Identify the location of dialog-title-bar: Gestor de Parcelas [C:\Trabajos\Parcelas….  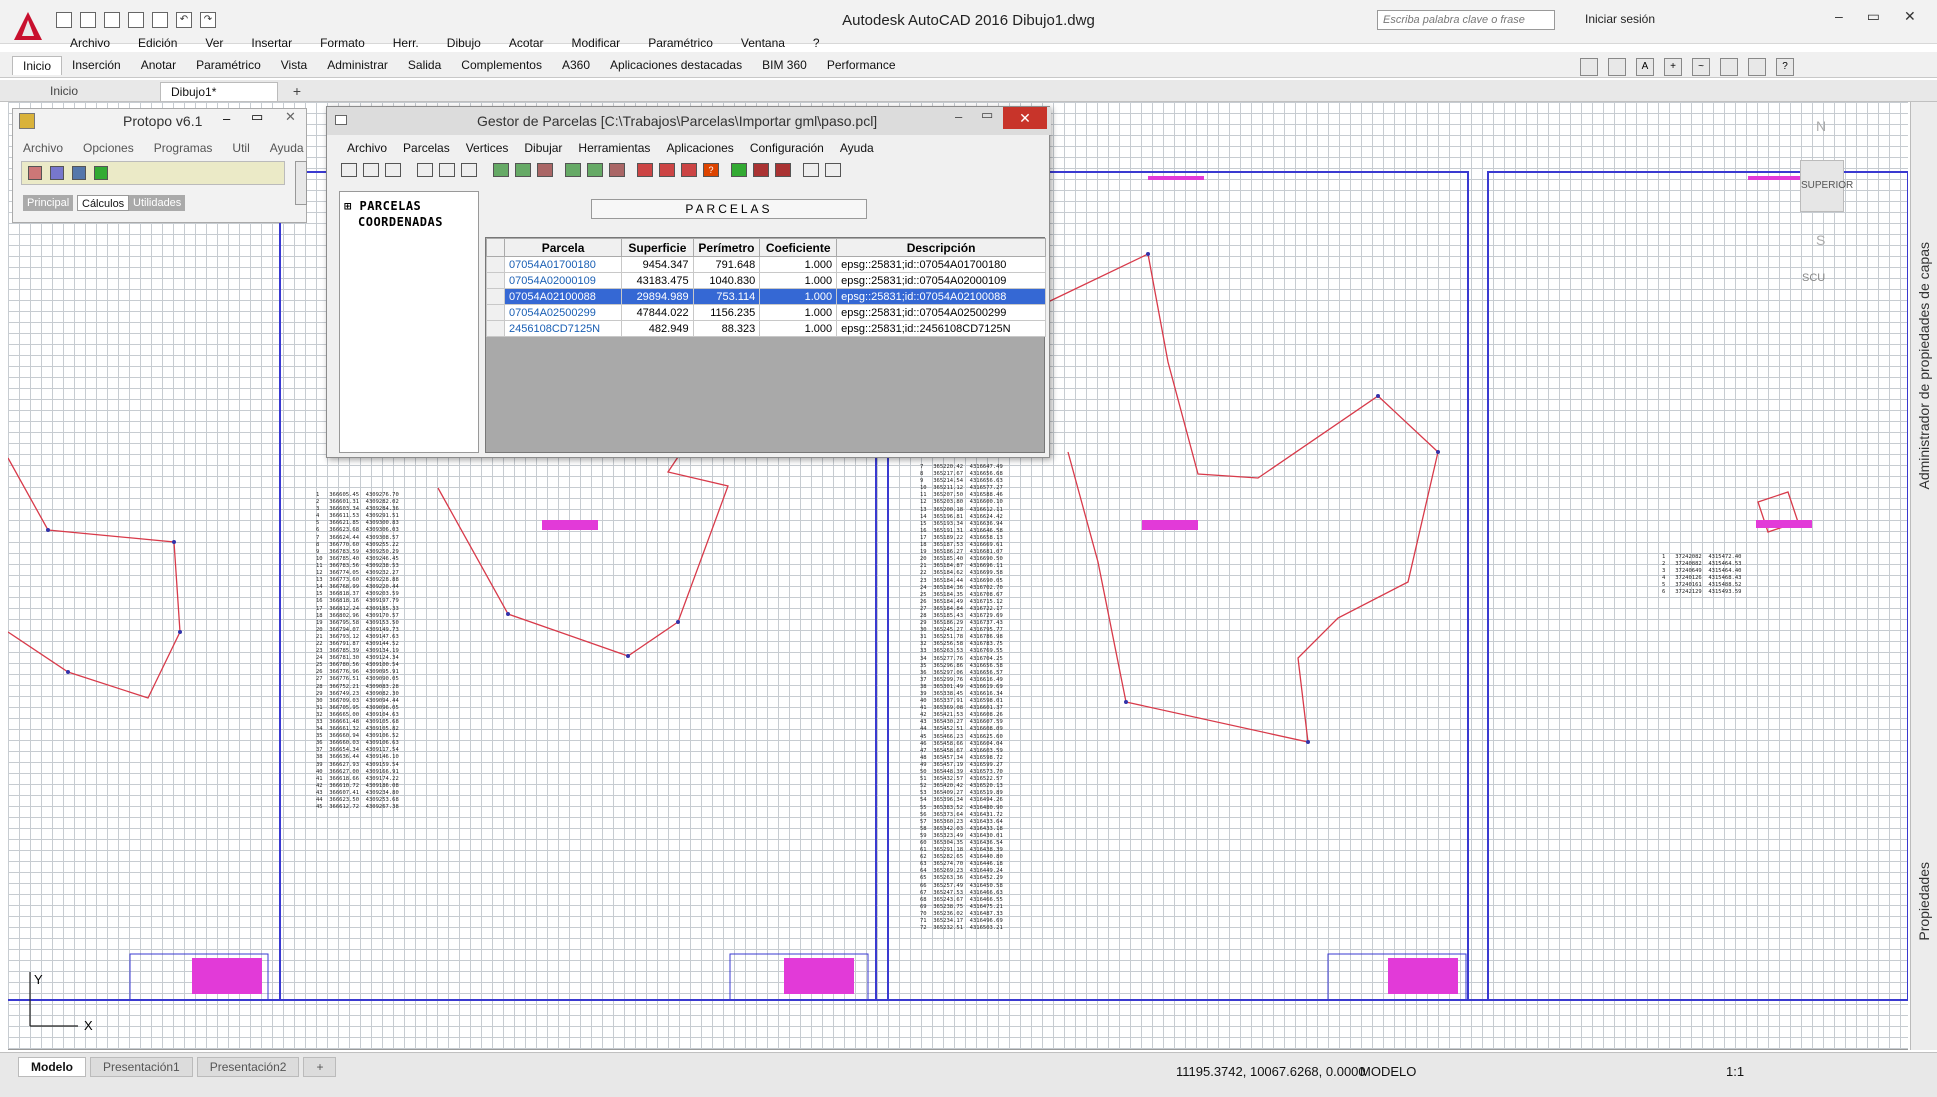
(689, 121).